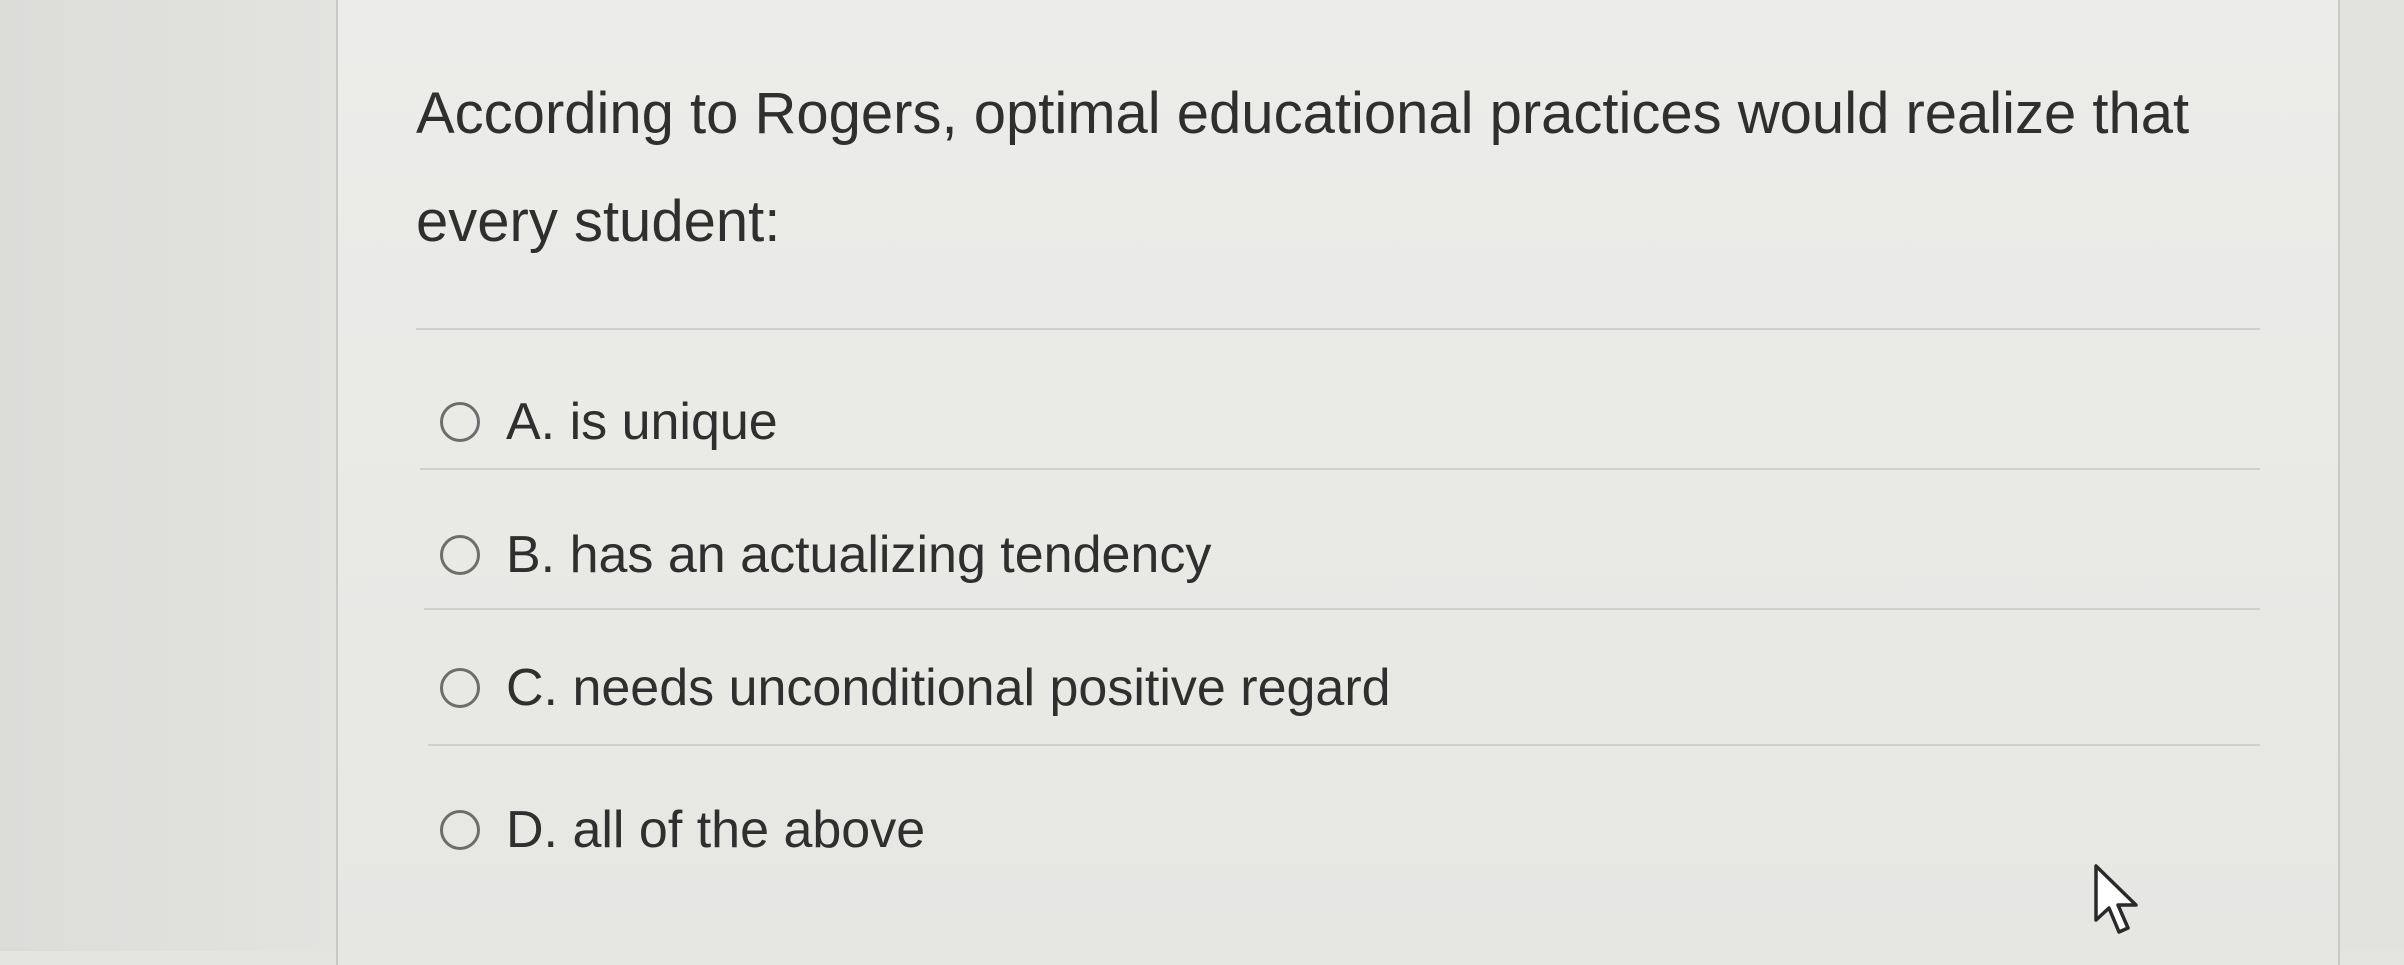 Image resolution: width=2404 pixels, height=965 pixels. I want to click on option-c: C. needs unconditional positive regard, so click(1190, 688).